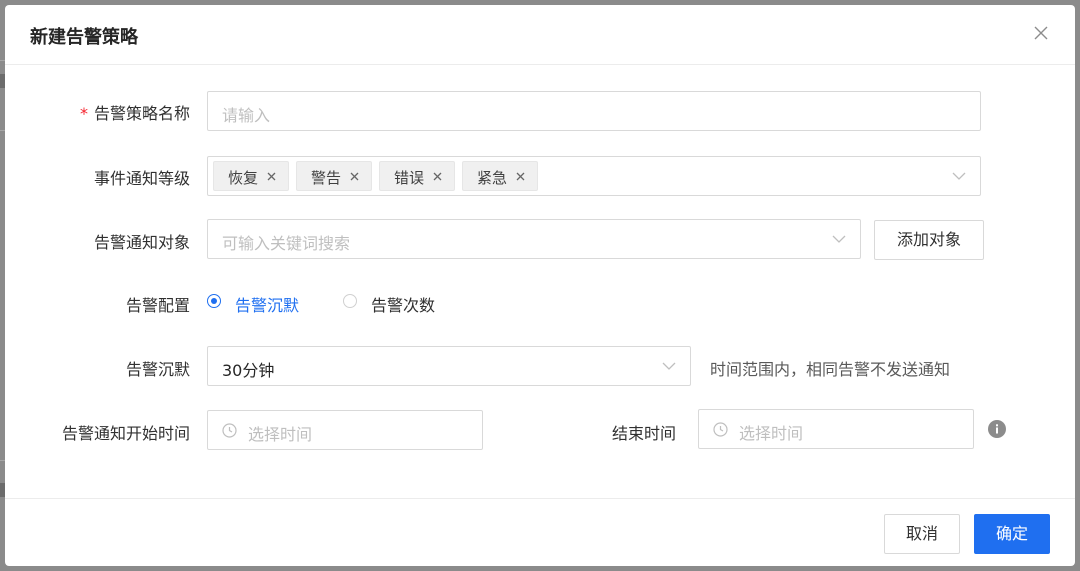 This screenshot has height=571, width=1080. Describe the element at coordinates (836, 429) in the screenshot. I see `notify-end-time-picker: 选择时间` at that location.